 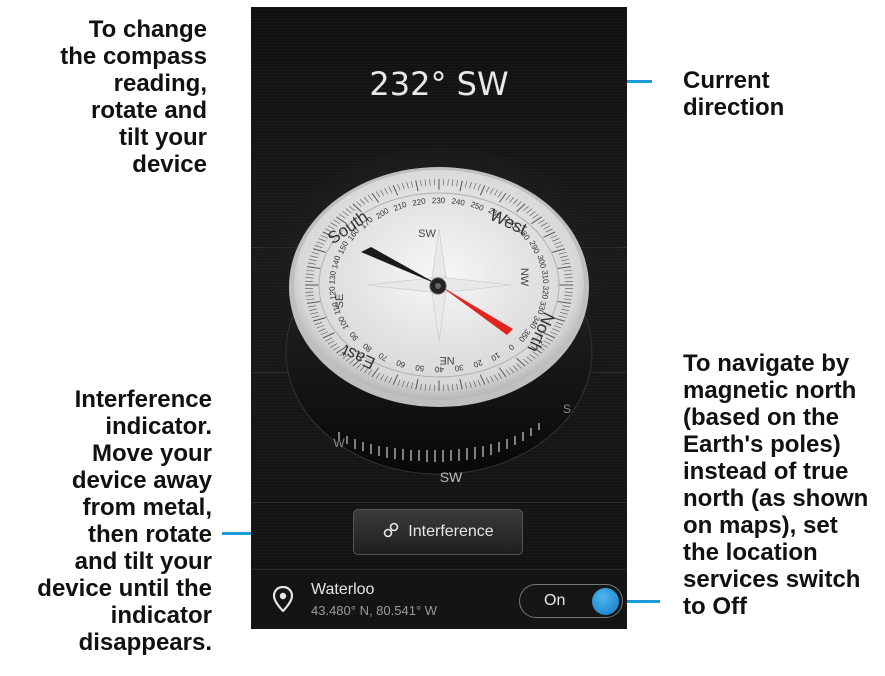 What do you see at coordinates (605, 601) in the screenshot?
I see `toggle-knob` at bounding box center [605, 601].